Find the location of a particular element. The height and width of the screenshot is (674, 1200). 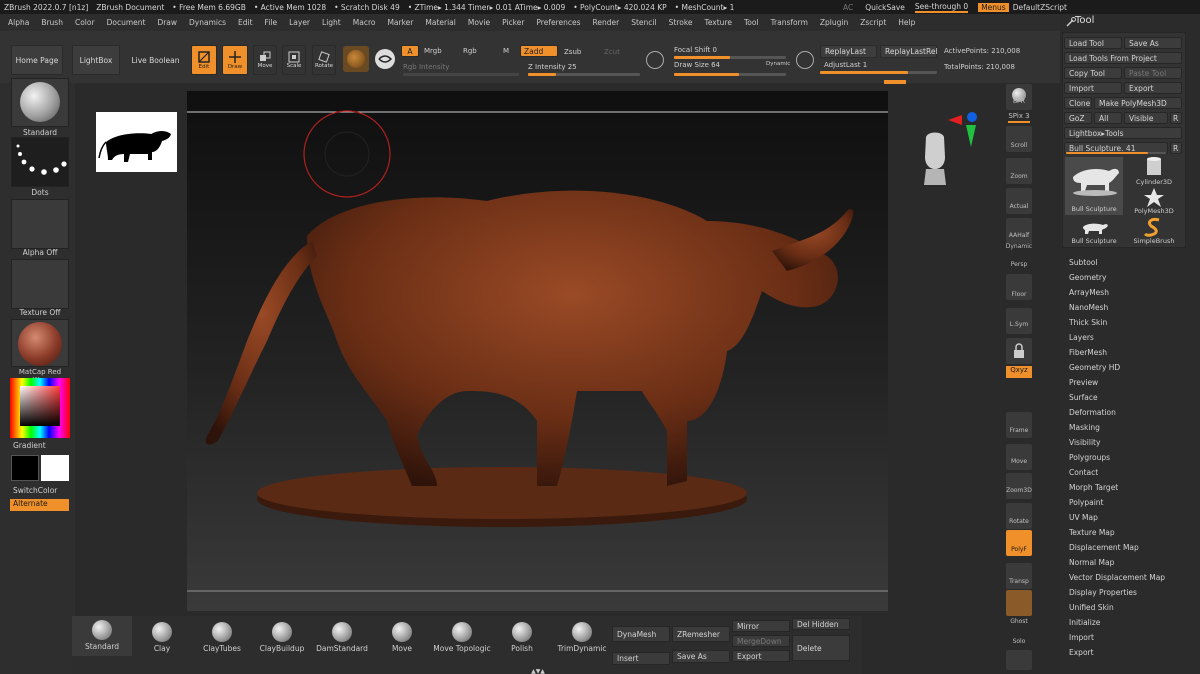

make-polymesh-button: Make PolyMesh3D is located at coordinates (1138, 103).